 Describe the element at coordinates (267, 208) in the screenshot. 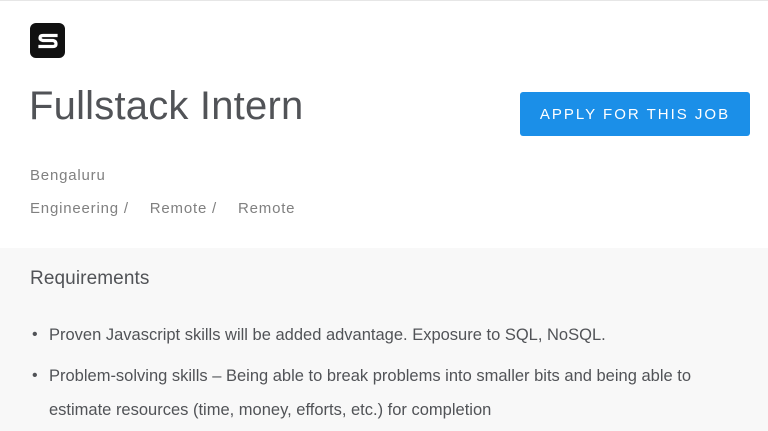

I see `category-workplace: Remote` at that location.